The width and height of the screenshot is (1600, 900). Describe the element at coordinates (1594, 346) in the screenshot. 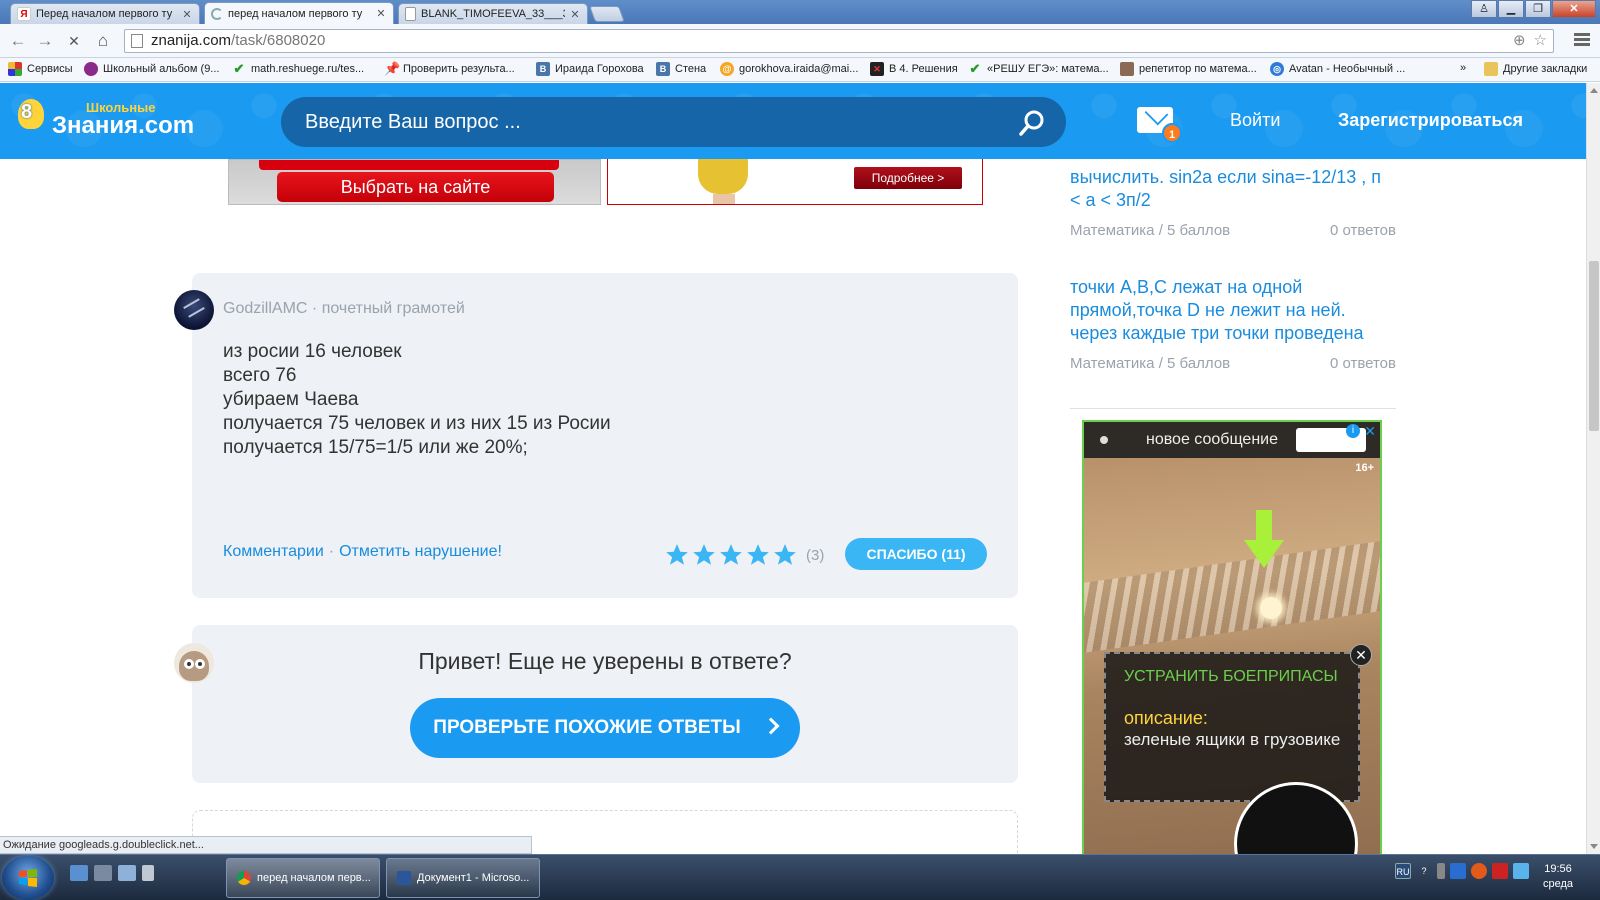

I see `scroll-thumb` at that location.